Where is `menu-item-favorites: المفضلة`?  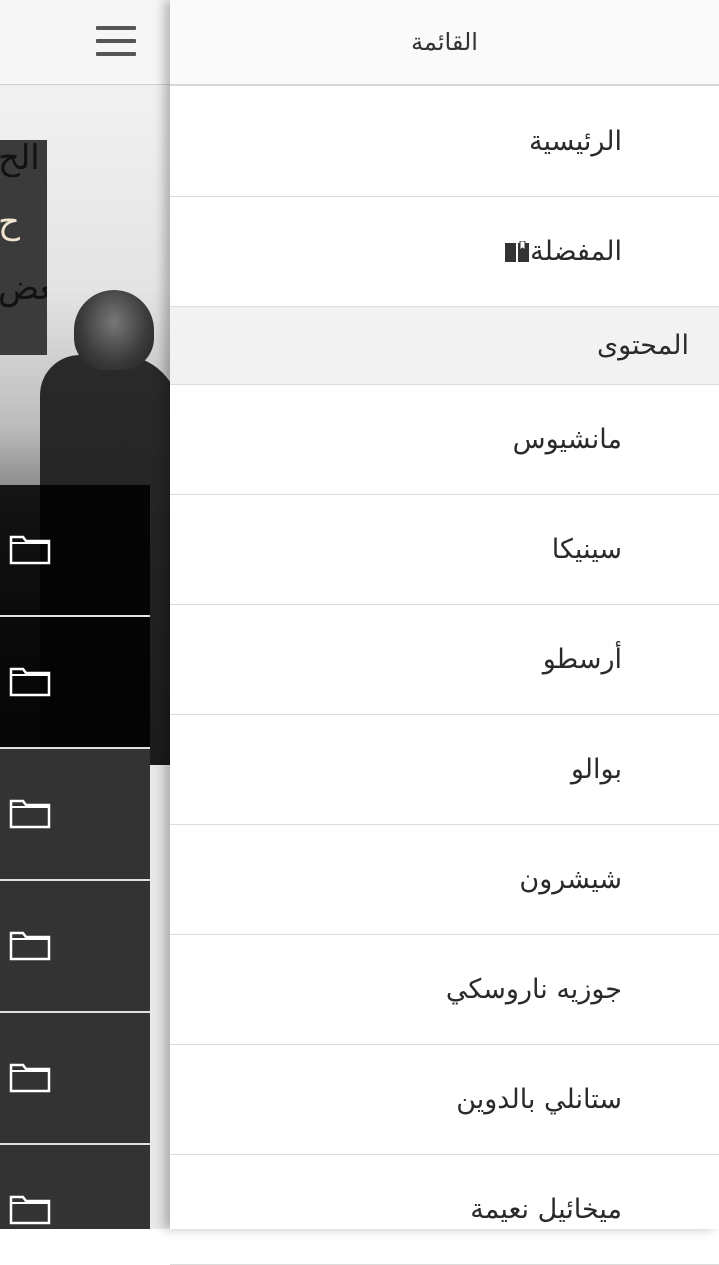 menu-item-favorites: المفضلة is located at coordinates (444, 252).